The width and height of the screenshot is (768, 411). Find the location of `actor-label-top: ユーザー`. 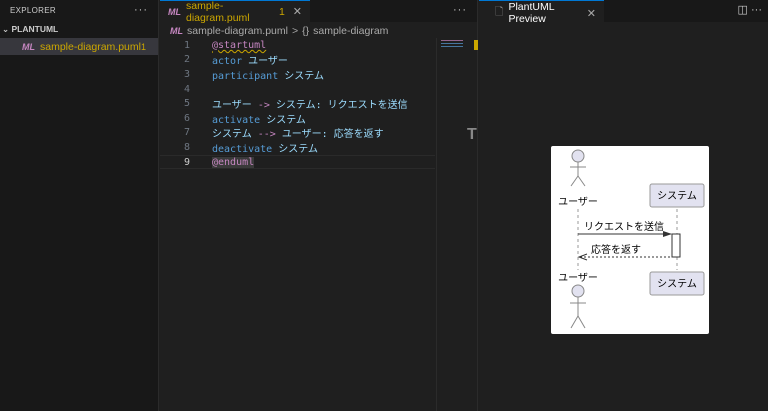

actor-label-top: ユーザー is located at coordinates (578, 202).